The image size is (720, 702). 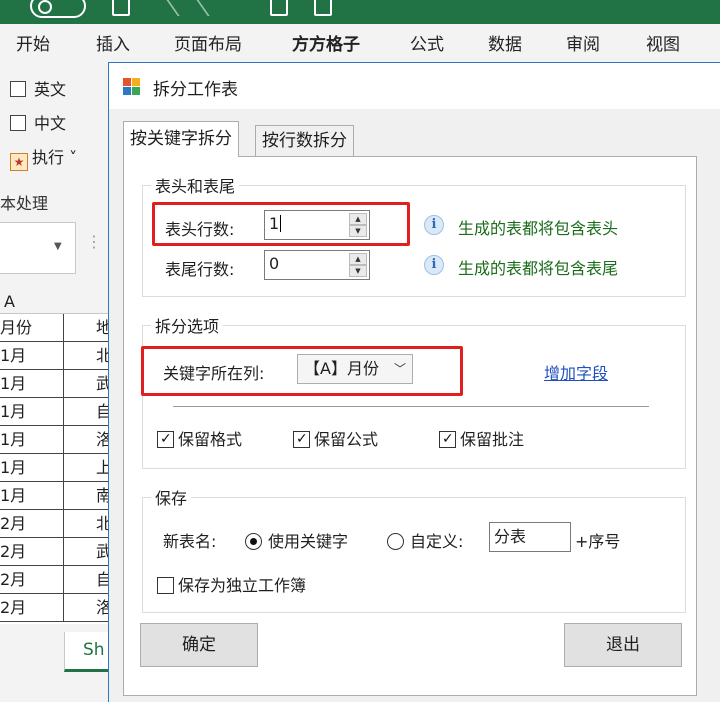 What do you see at coordinates (55, 524) in the screenshot?
I see `table-row: 2月北` at bounding box center [55, 524].